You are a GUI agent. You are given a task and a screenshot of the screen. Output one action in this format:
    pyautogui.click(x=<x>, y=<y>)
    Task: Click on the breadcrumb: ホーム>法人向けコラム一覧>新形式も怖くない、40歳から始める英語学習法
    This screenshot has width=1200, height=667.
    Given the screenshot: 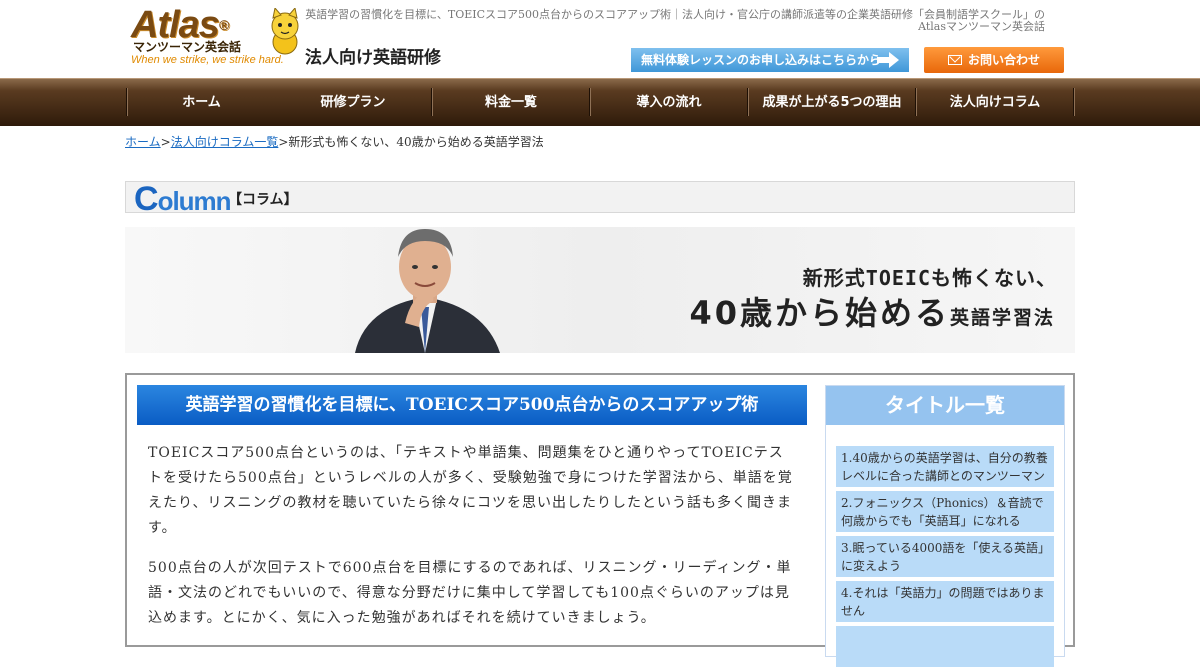 What is the action you would take?
    pyautogui.click(x=334, y=141)
    